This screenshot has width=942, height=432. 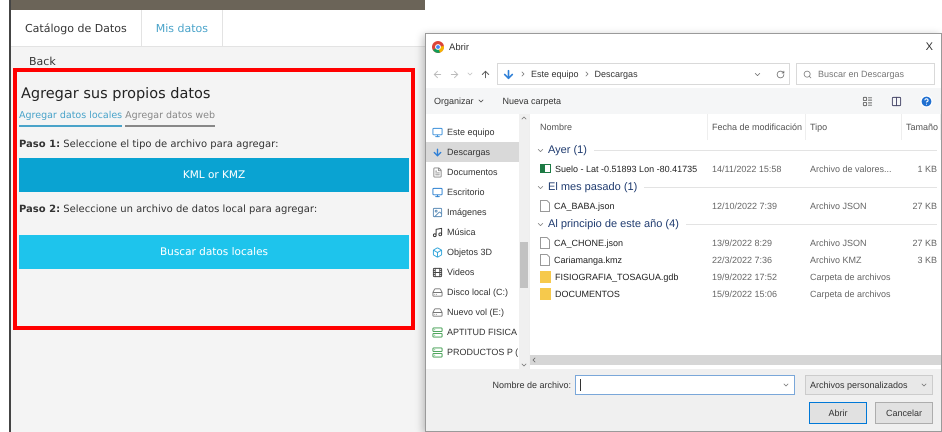 What do you see at coordinates (622, 168) in the screenshot?
I see `file-name: Suelo - Lat -0.51893 Lon -80.41735` at bounding box center [622, 168].